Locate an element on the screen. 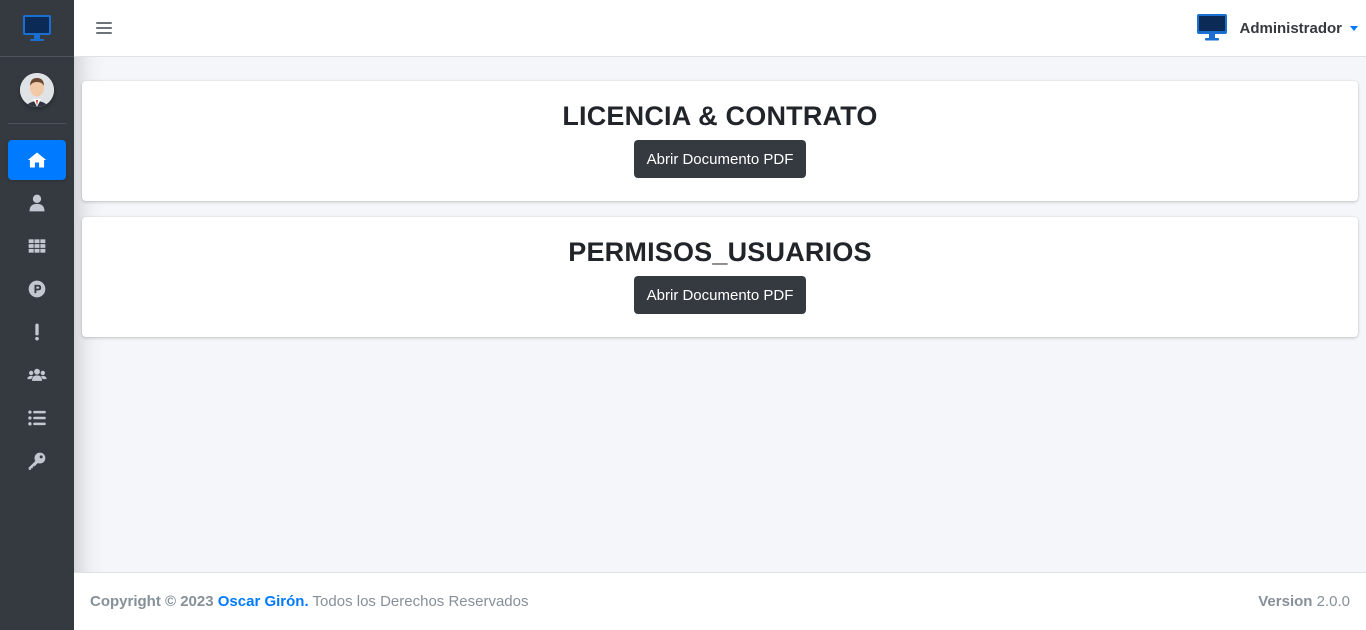 The image size is (1366, 630). author-link: Oscar Girón. is located at coordinates (263, 601).